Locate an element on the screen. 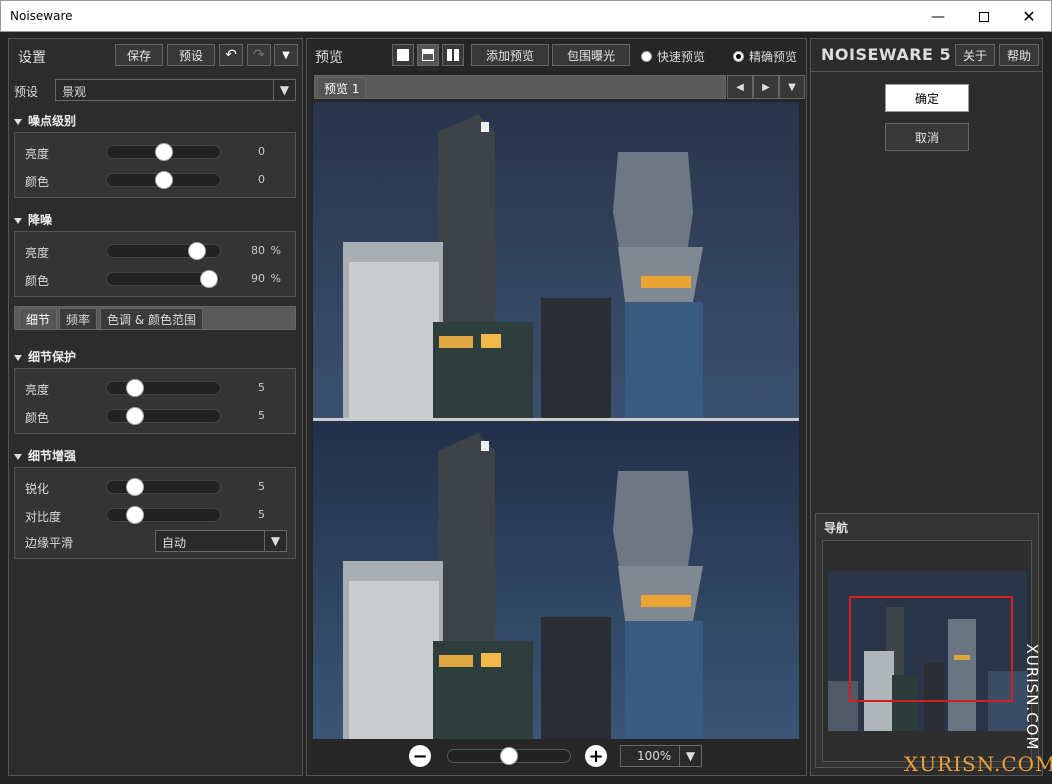 This screenshot has height=784, width=1052. noise-level-box: 亮度 0 颜色 0 is located at coordinates (155, 165).